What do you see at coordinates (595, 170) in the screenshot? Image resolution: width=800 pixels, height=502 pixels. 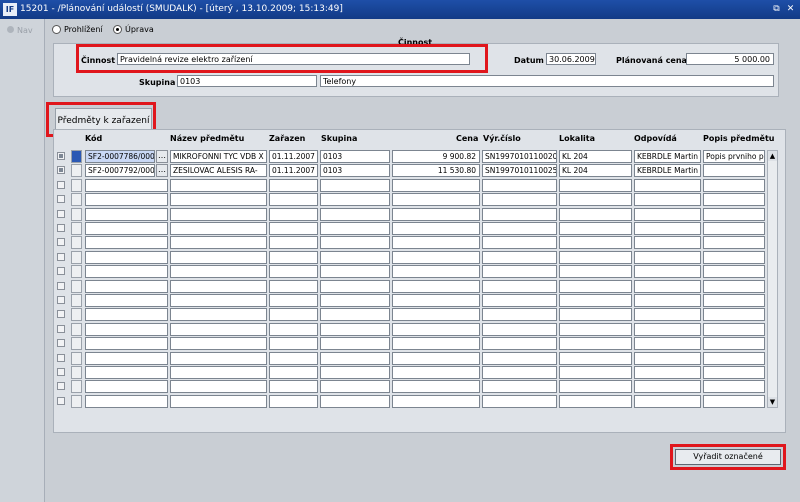 I see `cell-lokalita: KL 204` at bounding box center [595, 170].